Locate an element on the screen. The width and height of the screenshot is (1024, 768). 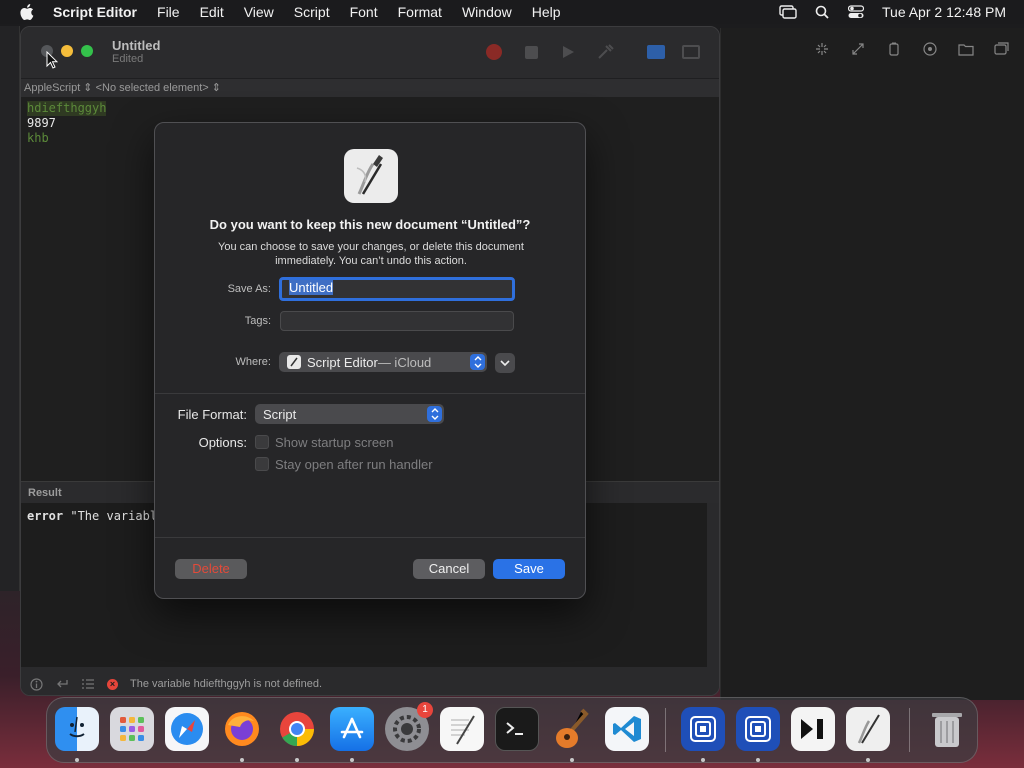
show-startup-screen-label: Show startup screen is located at coordinates (334, 442).